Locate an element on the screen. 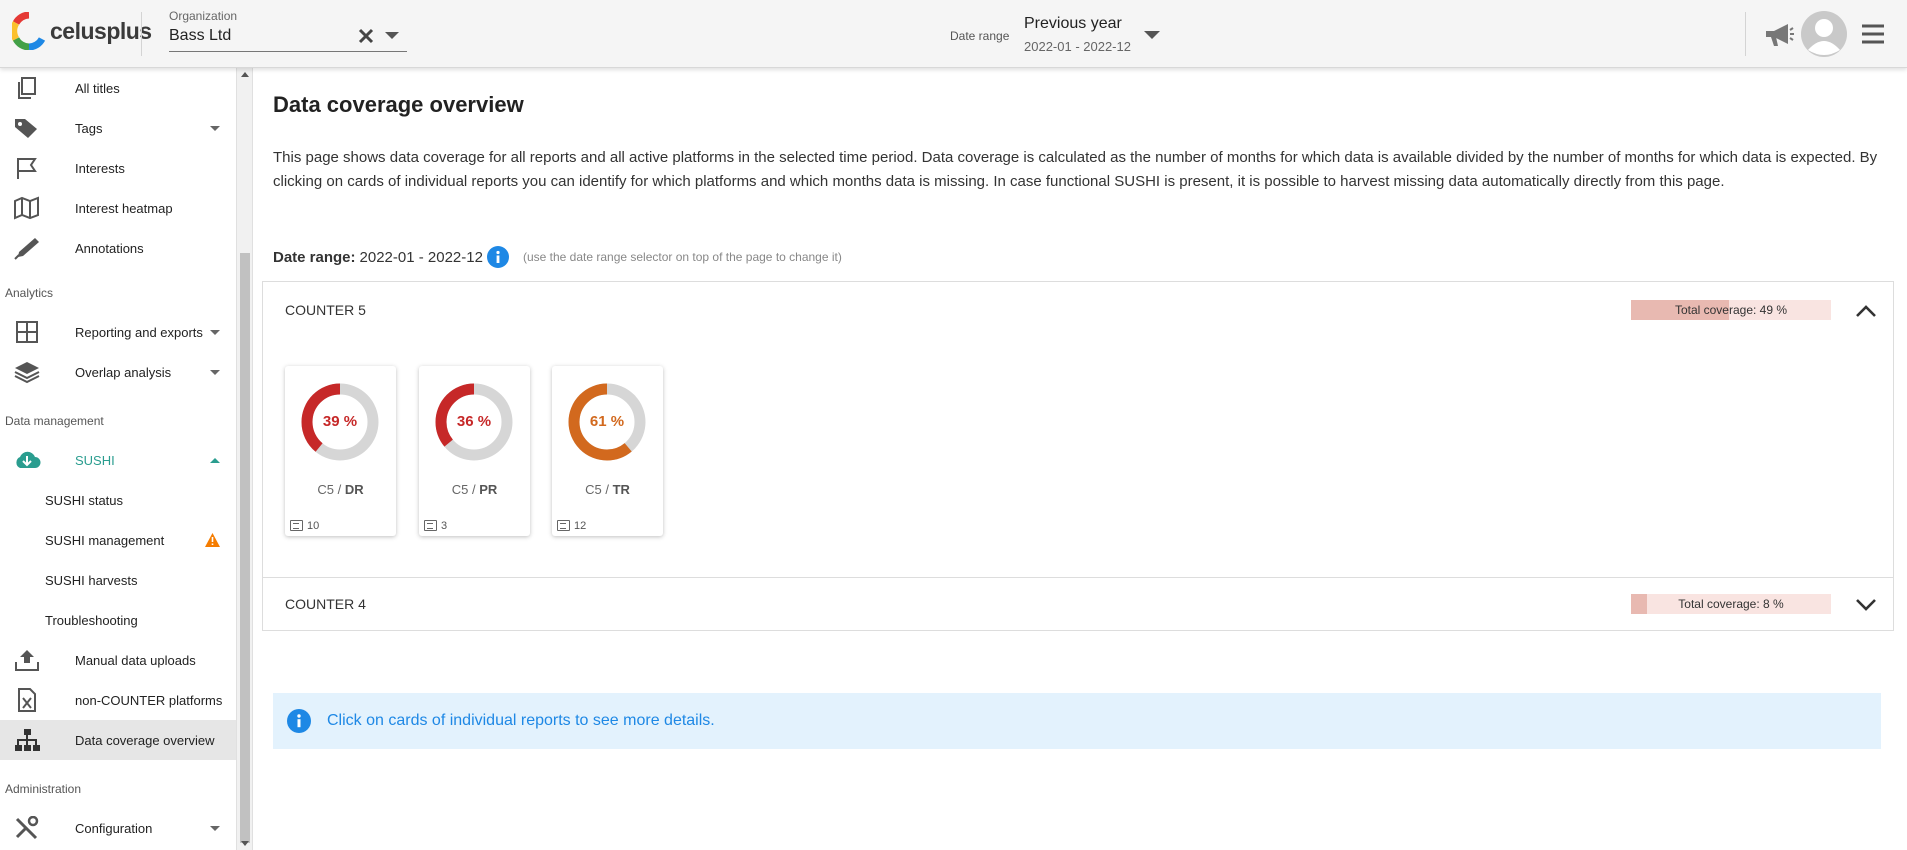 This screenshot has height=850, width=1907. report-name: C5 / PR is located at coordinates (474, 489).